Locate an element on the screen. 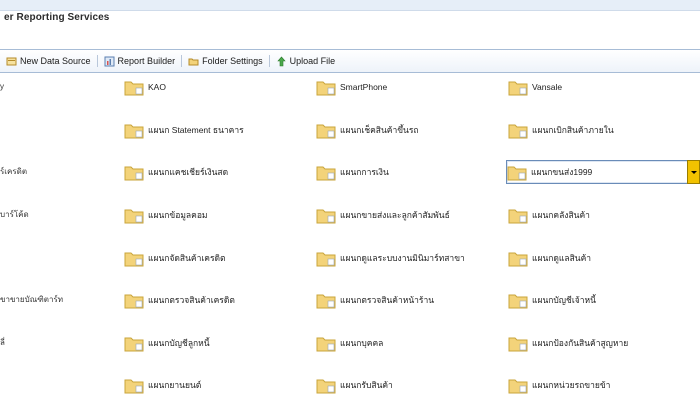  data-source-icon is located at coordinates (11, 61).